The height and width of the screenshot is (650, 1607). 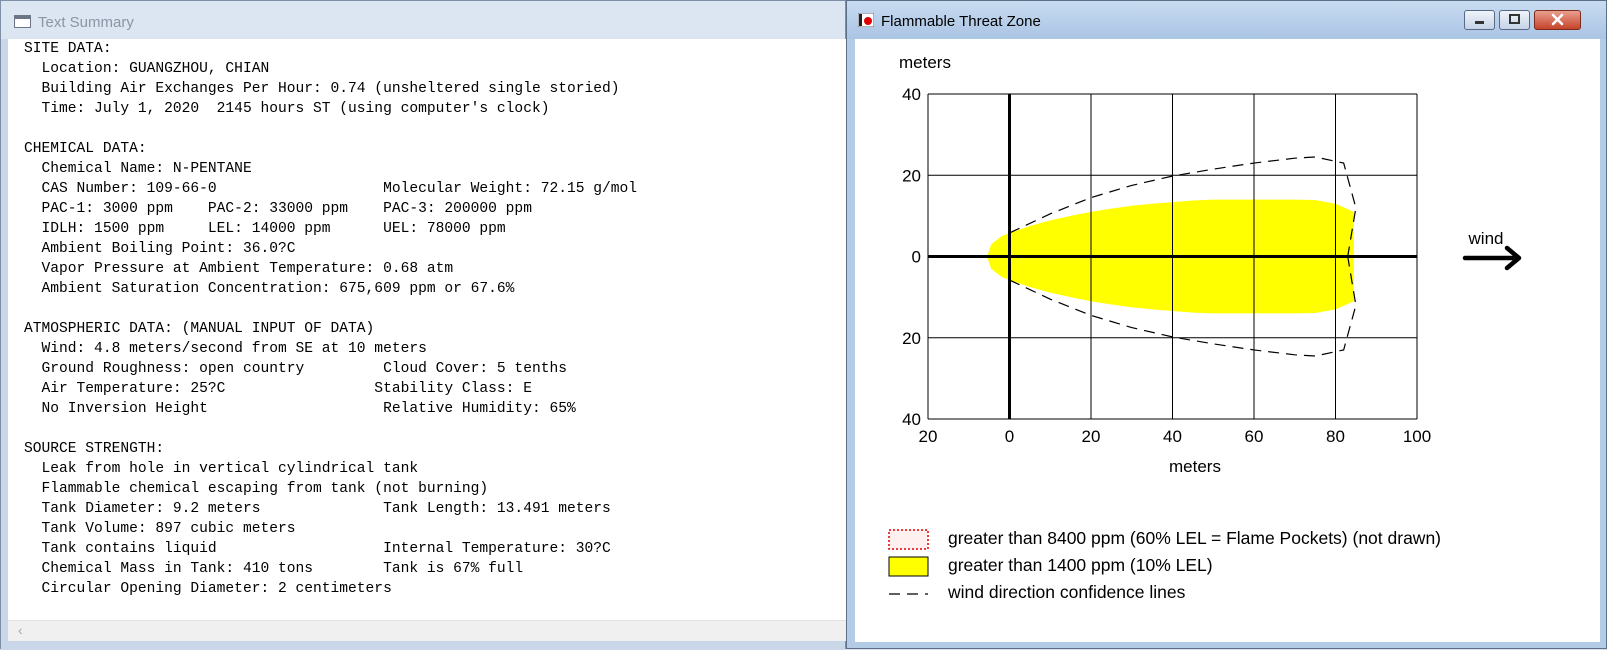 I want to click on close-icon, so click(x=1557, y=19).